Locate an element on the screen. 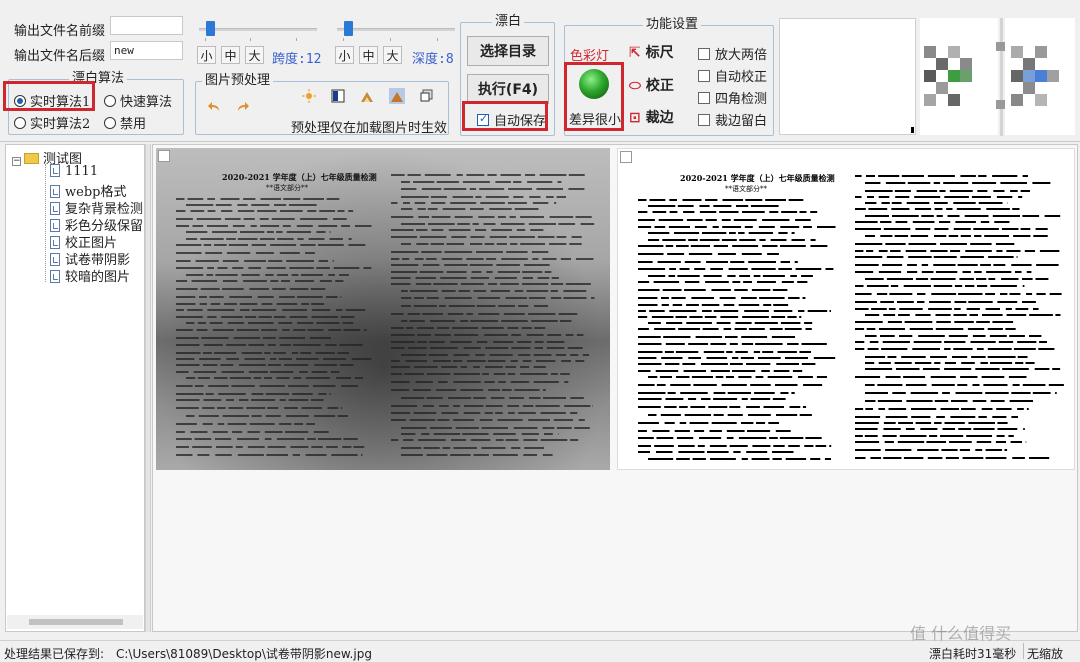  algo-option-fast: 快速算法 is located at coordinates (138, 100).